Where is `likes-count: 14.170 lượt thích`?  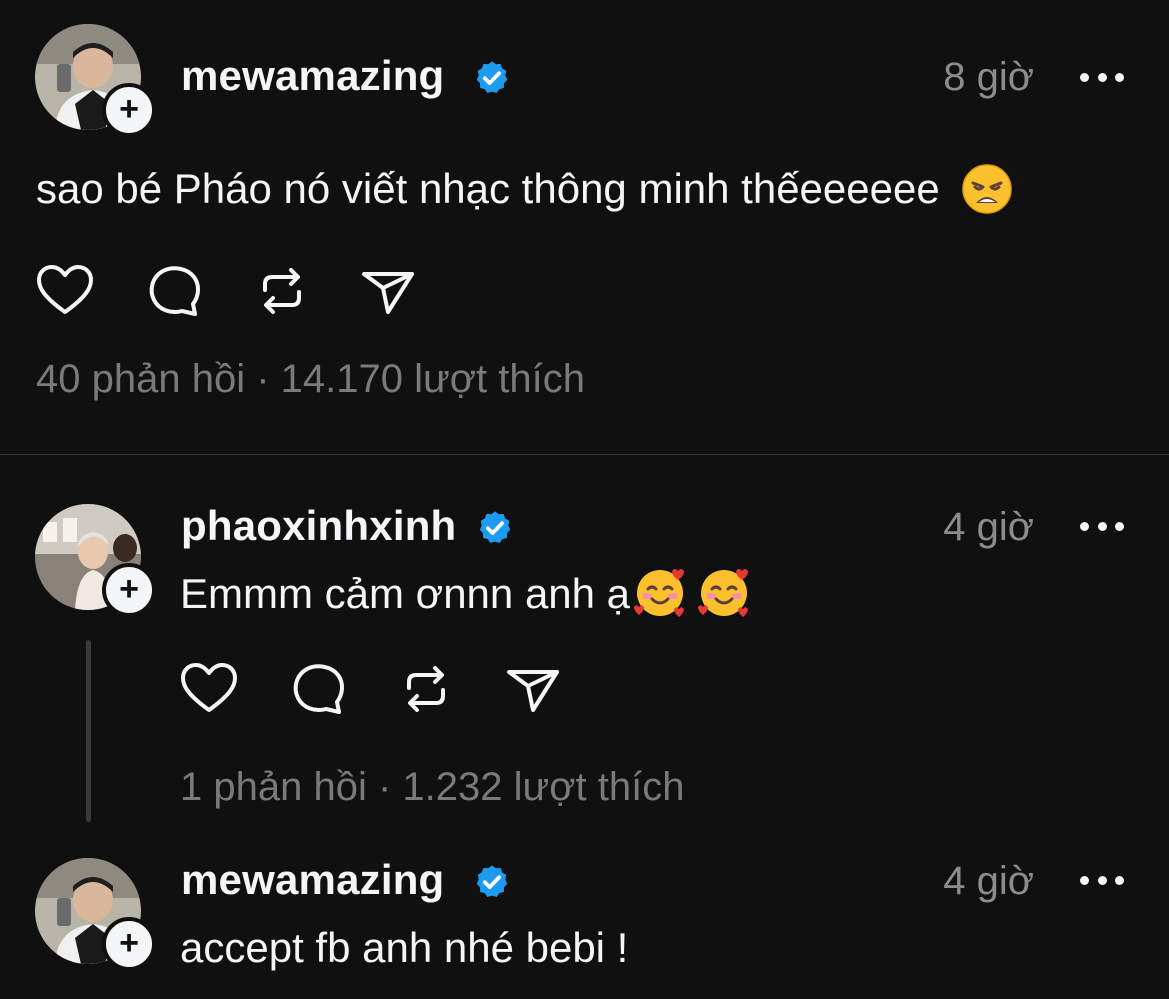 likes-count: 14.170 lượt thích is located at coordinates (433, 379).